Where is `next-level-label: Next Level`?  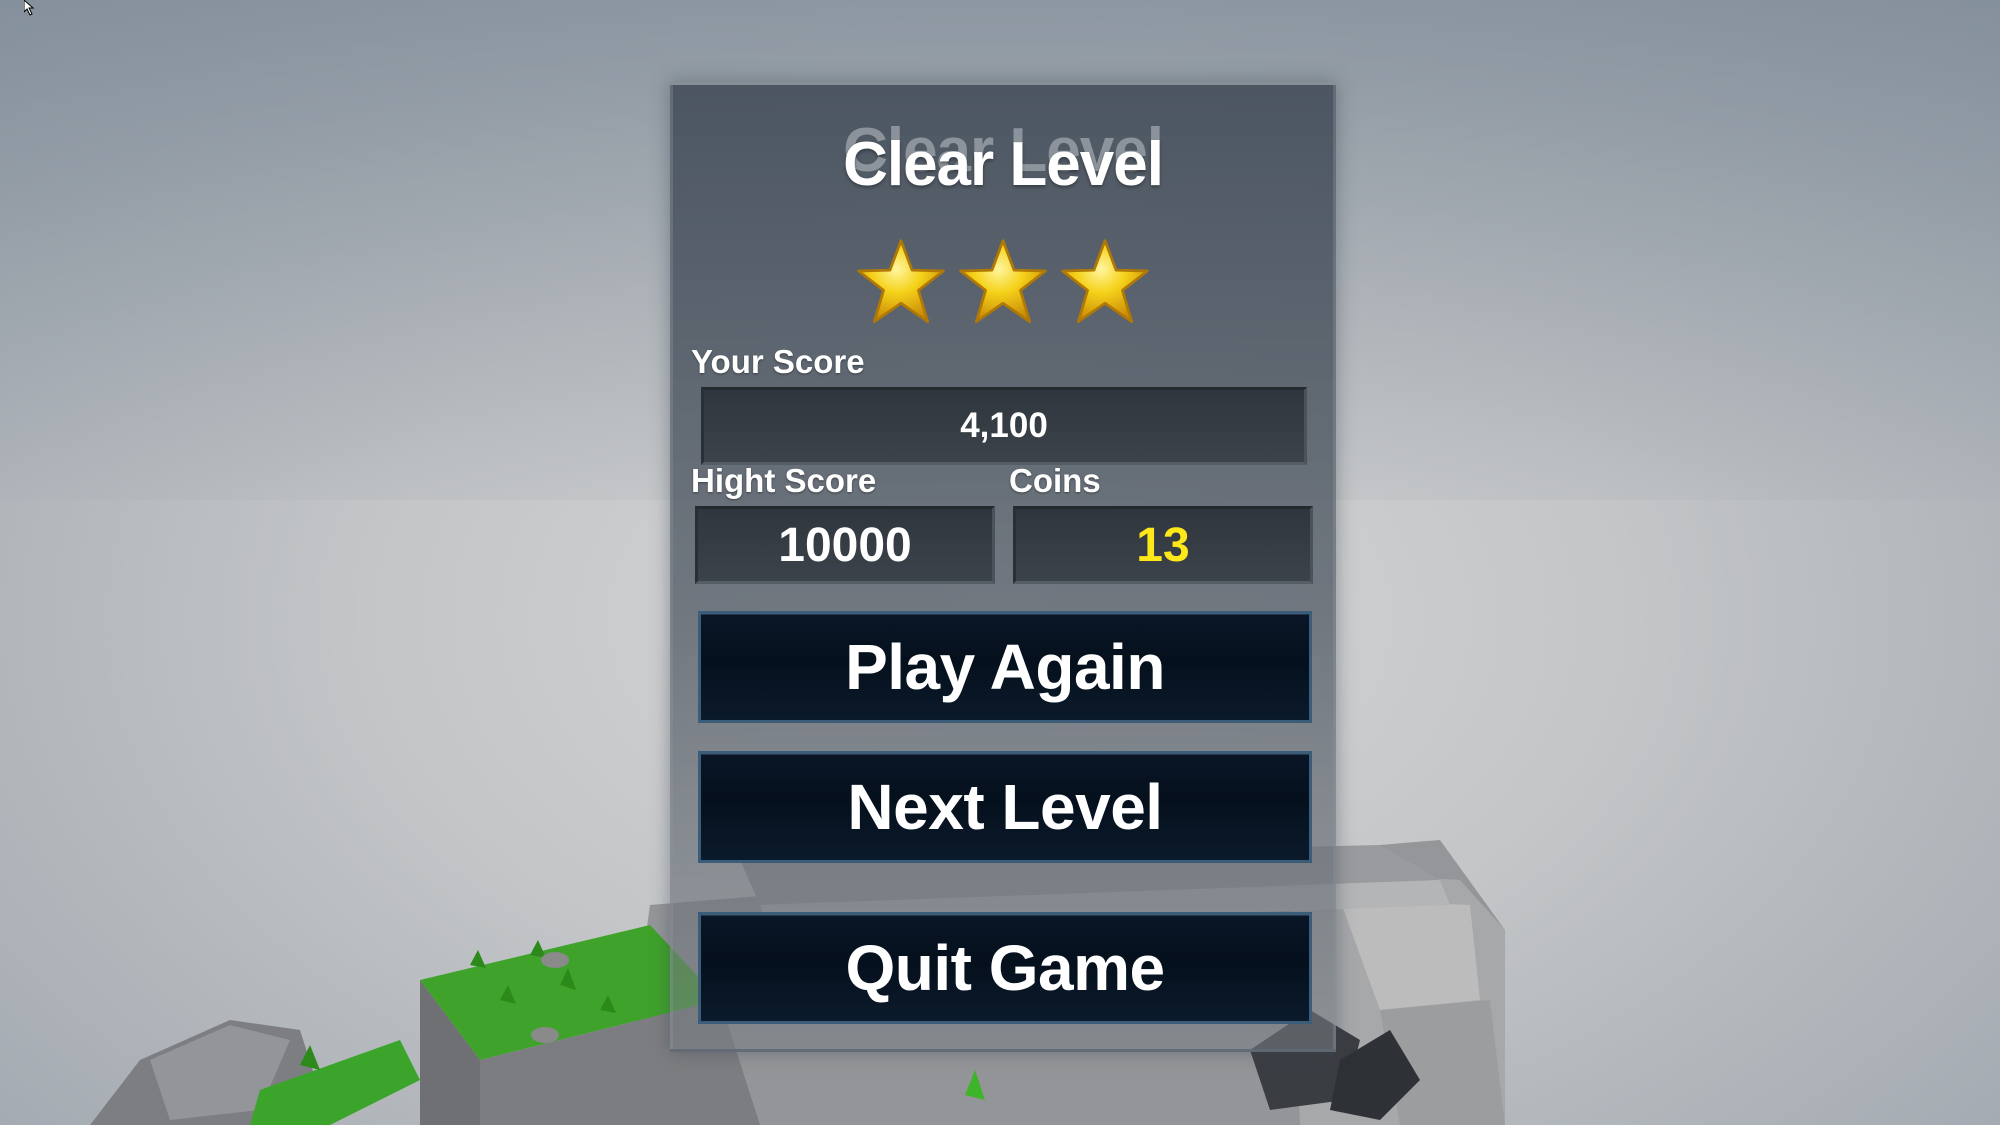
next-level-label: Next Level is located at coordinates (1005, 807).